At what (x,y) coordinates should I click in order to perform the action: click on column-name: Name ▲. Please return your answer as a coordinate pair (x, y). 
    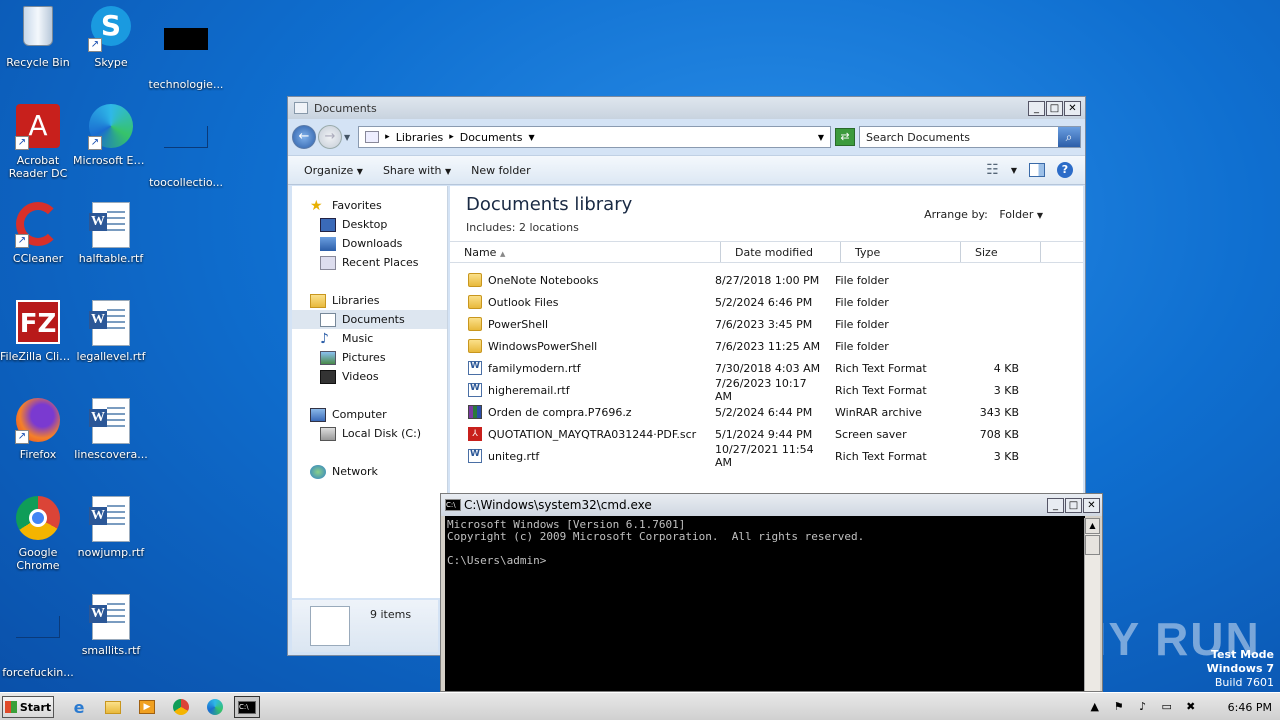
    Looking at the image, I should click on (585, 252).